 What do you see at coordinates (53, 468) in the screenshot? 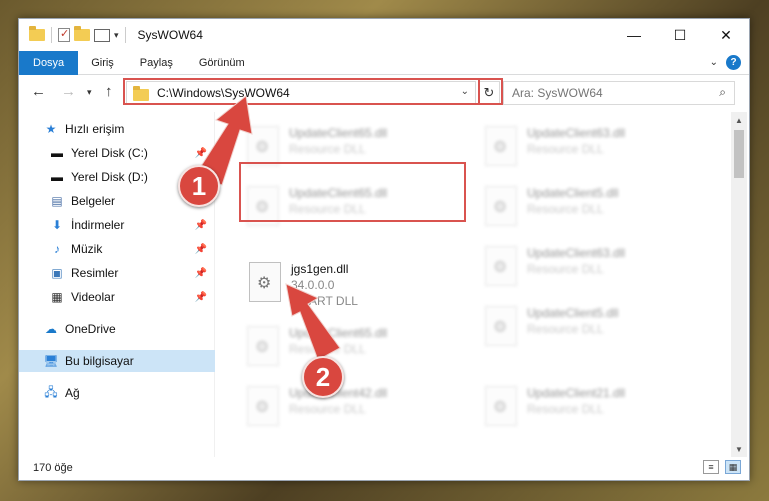
I see `item-count: 170 öğe` at bounding box center [53, 468].